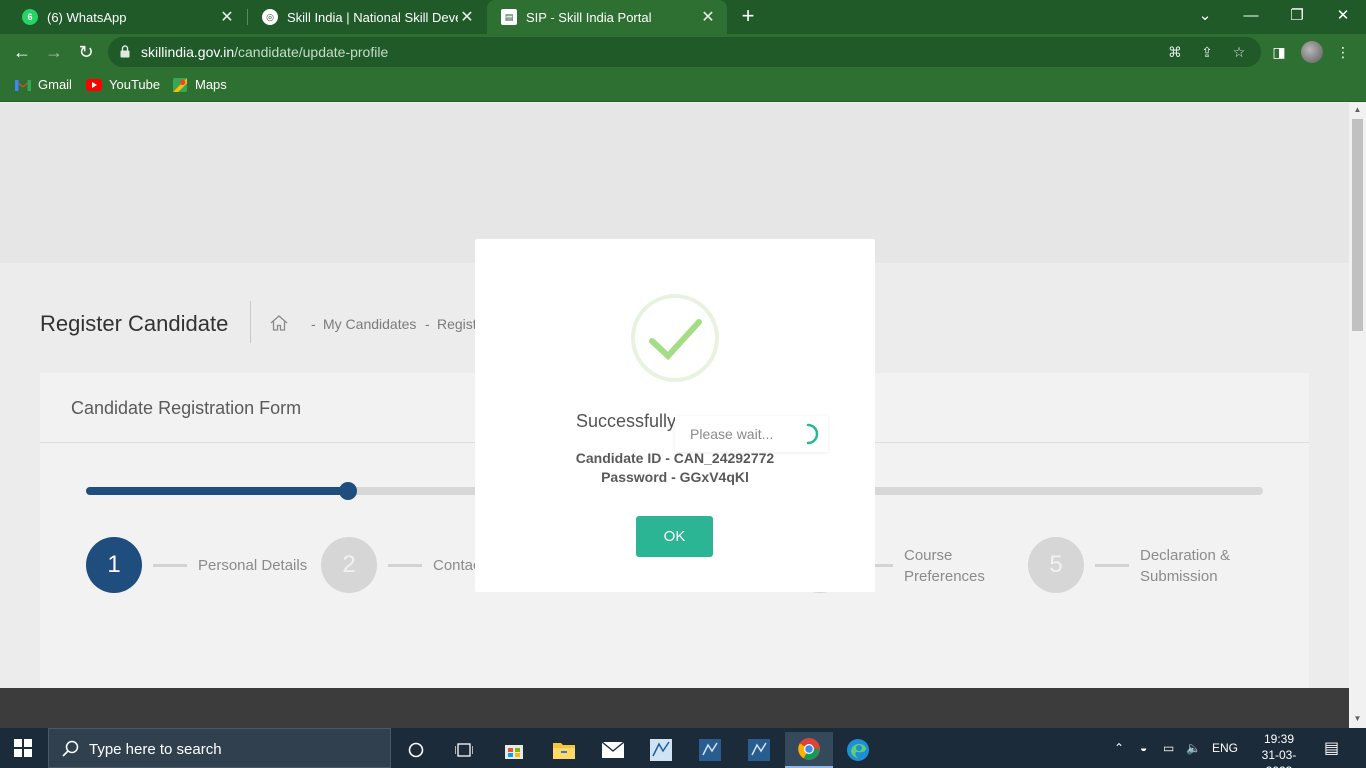 The image size is (1366, 768). Describe the element at coordinates (70, 748) in the screenshot. I see `search-icon` at that location.